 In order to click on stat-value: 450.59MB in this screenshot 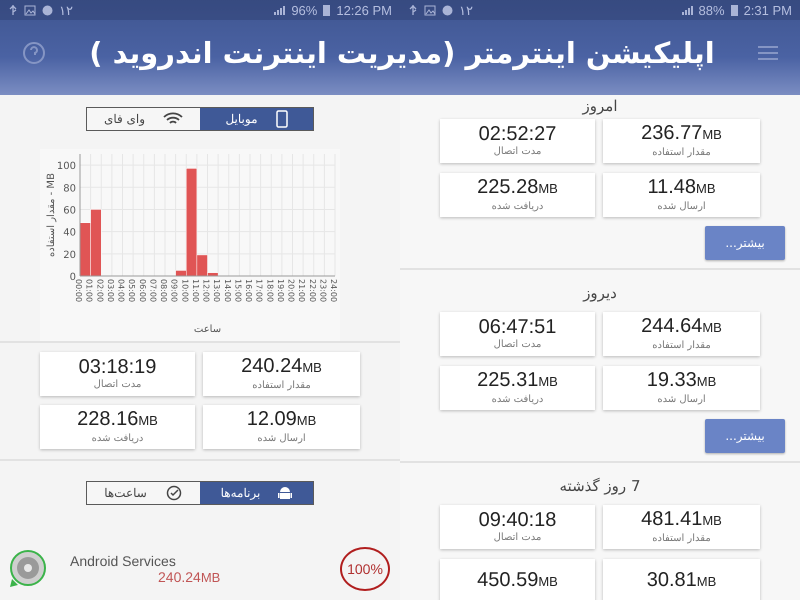, I will do `click(517, 581)`.